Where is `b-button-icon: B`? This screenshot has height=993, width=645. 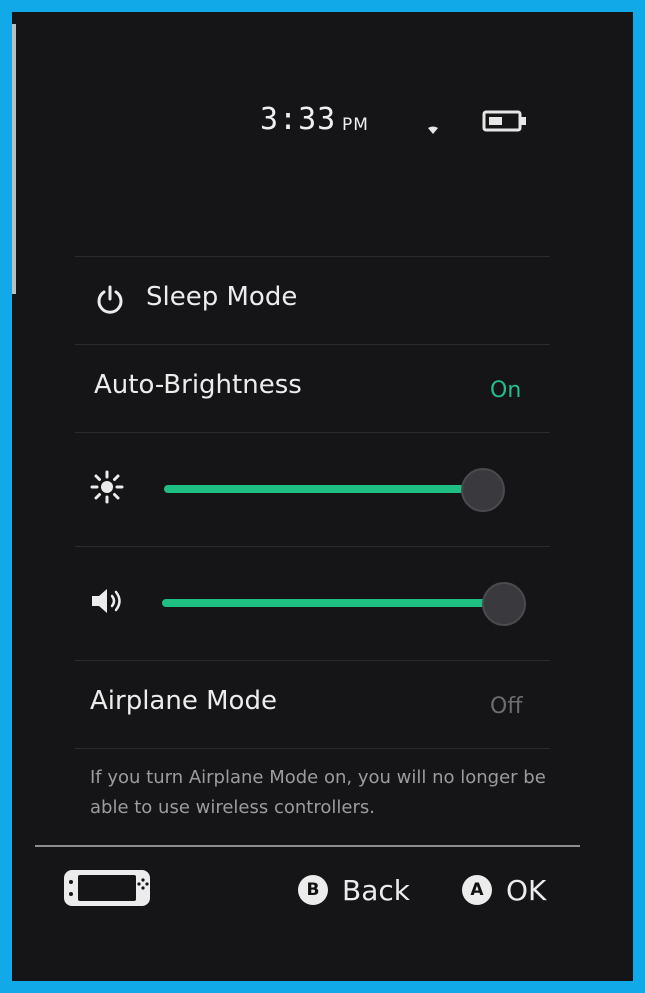
b-button-icon: B is located at coordinates (313, 890).